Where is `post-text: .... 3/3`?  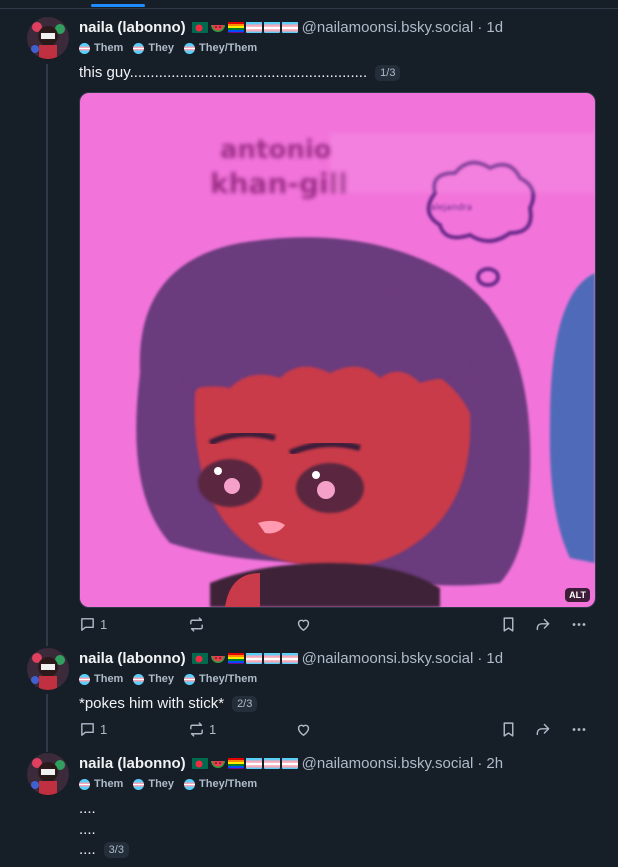
post-text: .... 3/3 is located at coordinates (104, 849).